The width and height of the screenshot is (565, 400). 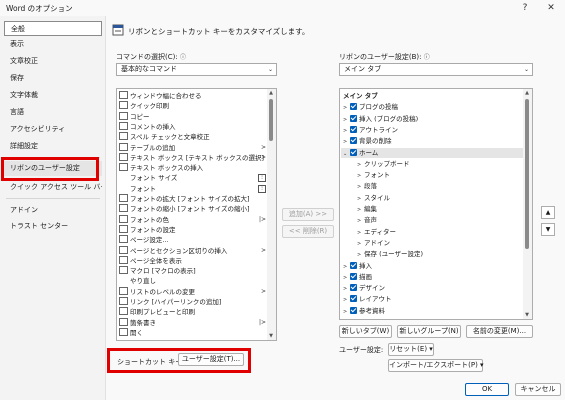 I want to click on sidebar-item-save: 保存, so click(x=53, y=78).